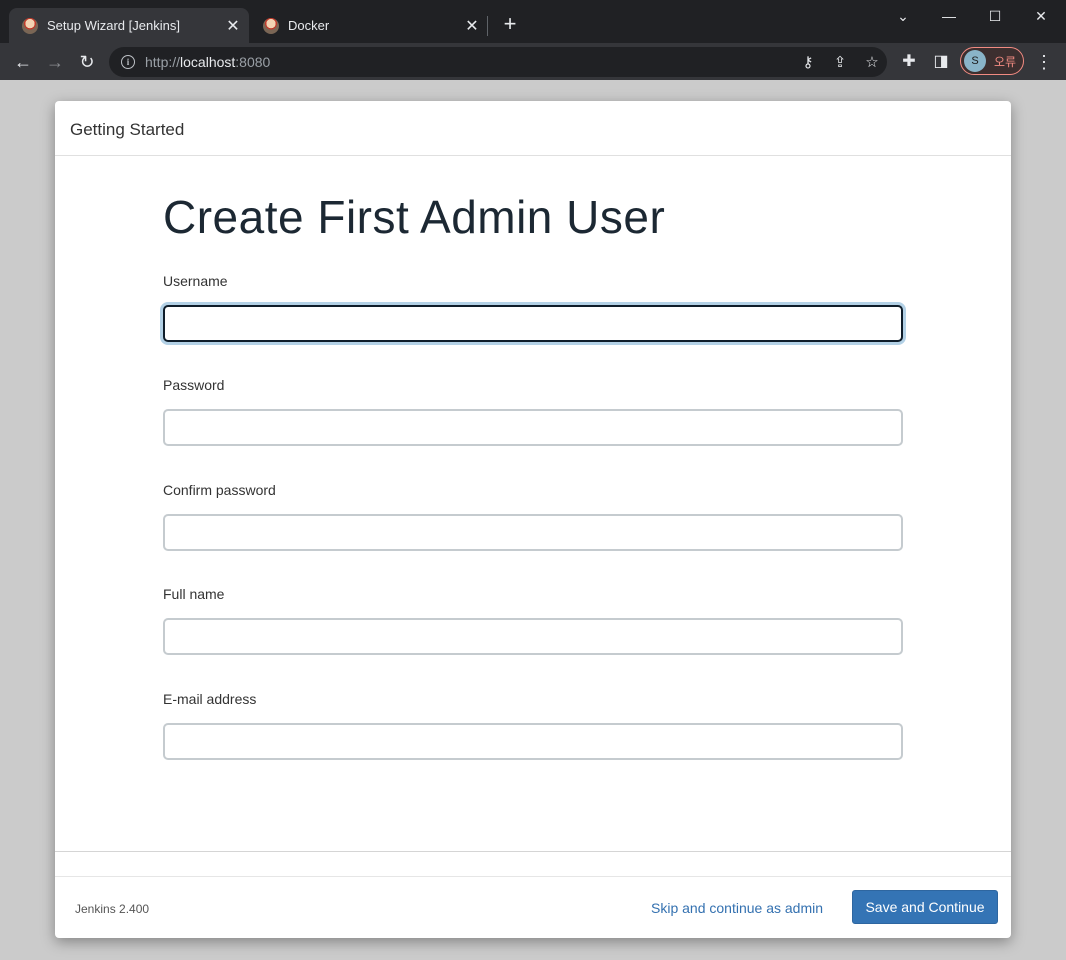 The height and width of the screenshot is (960, 1066). Describe the element at coordinates (1041, 16) in the screenshot. I see `close-window-button: ✕` at that location.